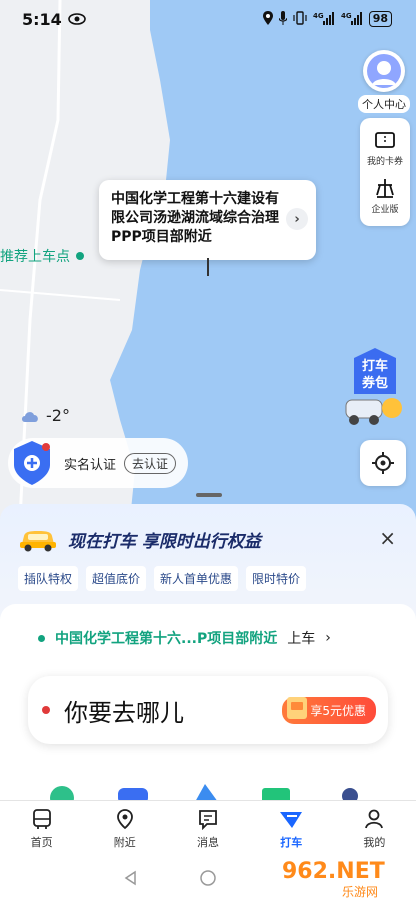 The image size is (416, 900). What do you see at coordinates (267, 19) in the screenshot?
I see `location-icon` at bounding box center [267, 19].